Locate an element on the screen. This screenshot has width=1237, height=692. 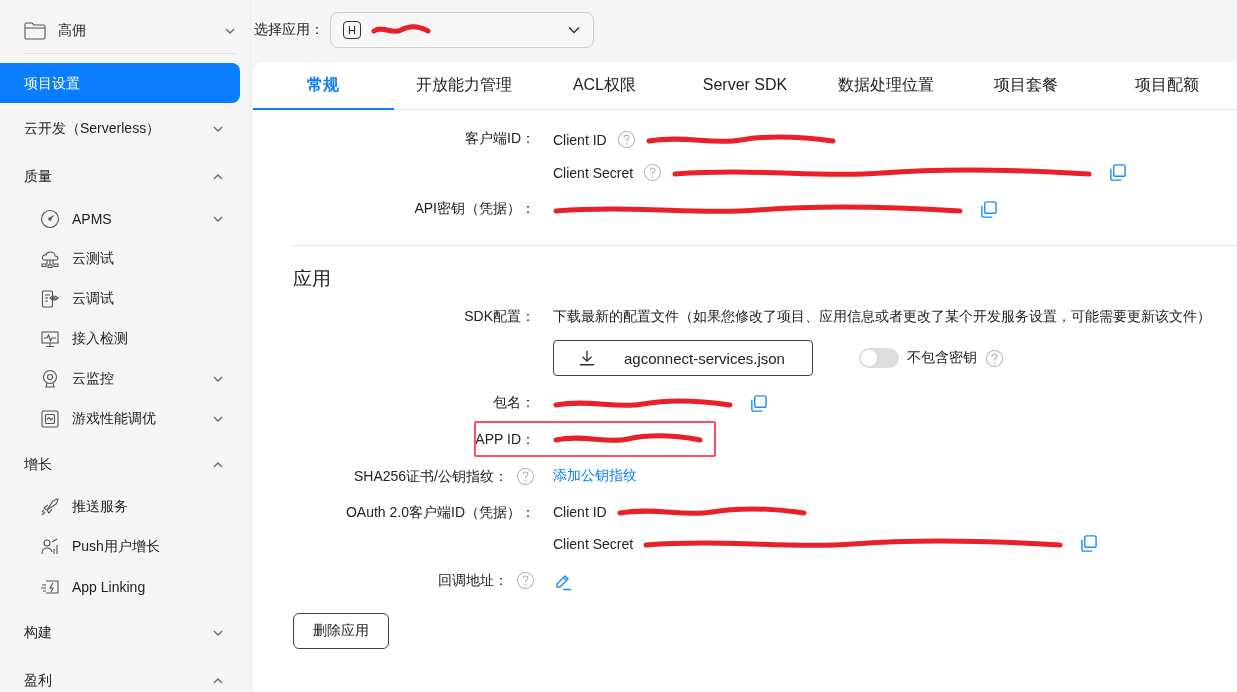
field-label: 客户端ID： is located at coordinates (500, 139).